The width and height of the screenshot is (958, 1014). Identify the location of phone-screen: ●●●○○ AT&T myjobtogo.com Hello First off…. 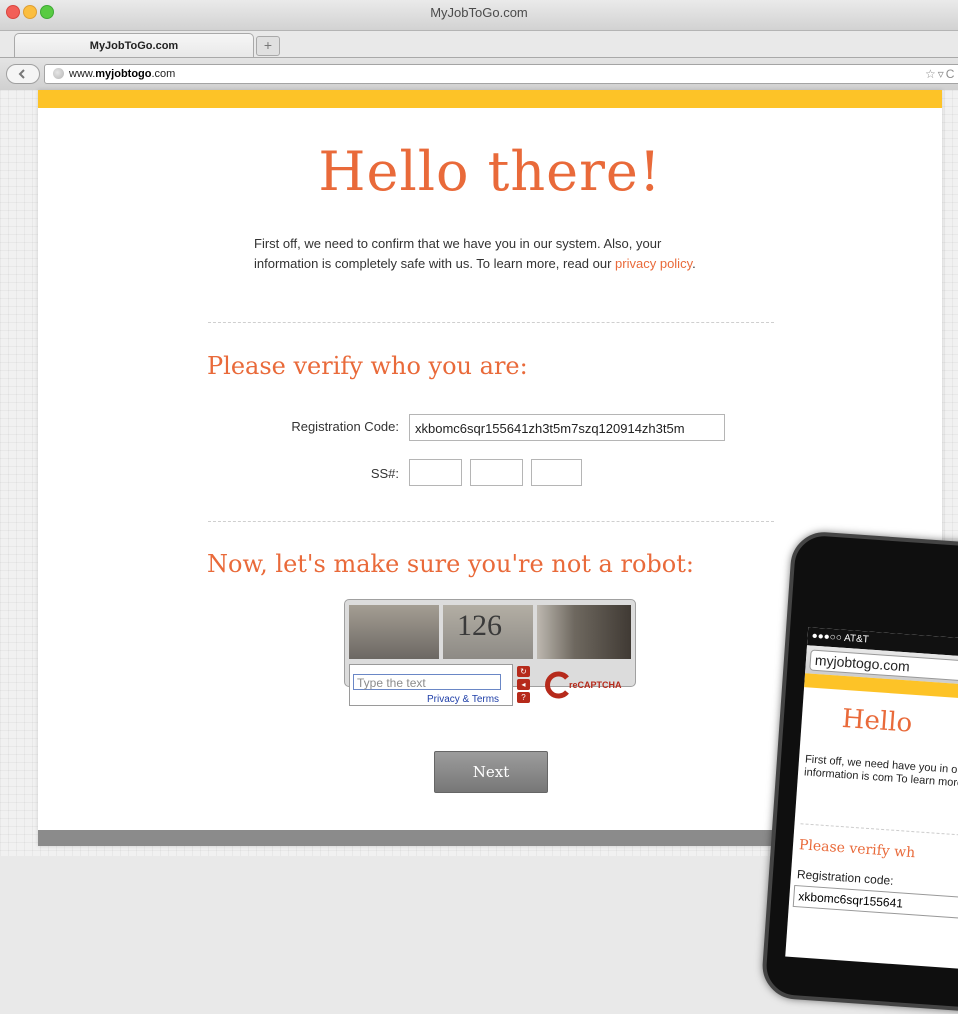
(871, 799).